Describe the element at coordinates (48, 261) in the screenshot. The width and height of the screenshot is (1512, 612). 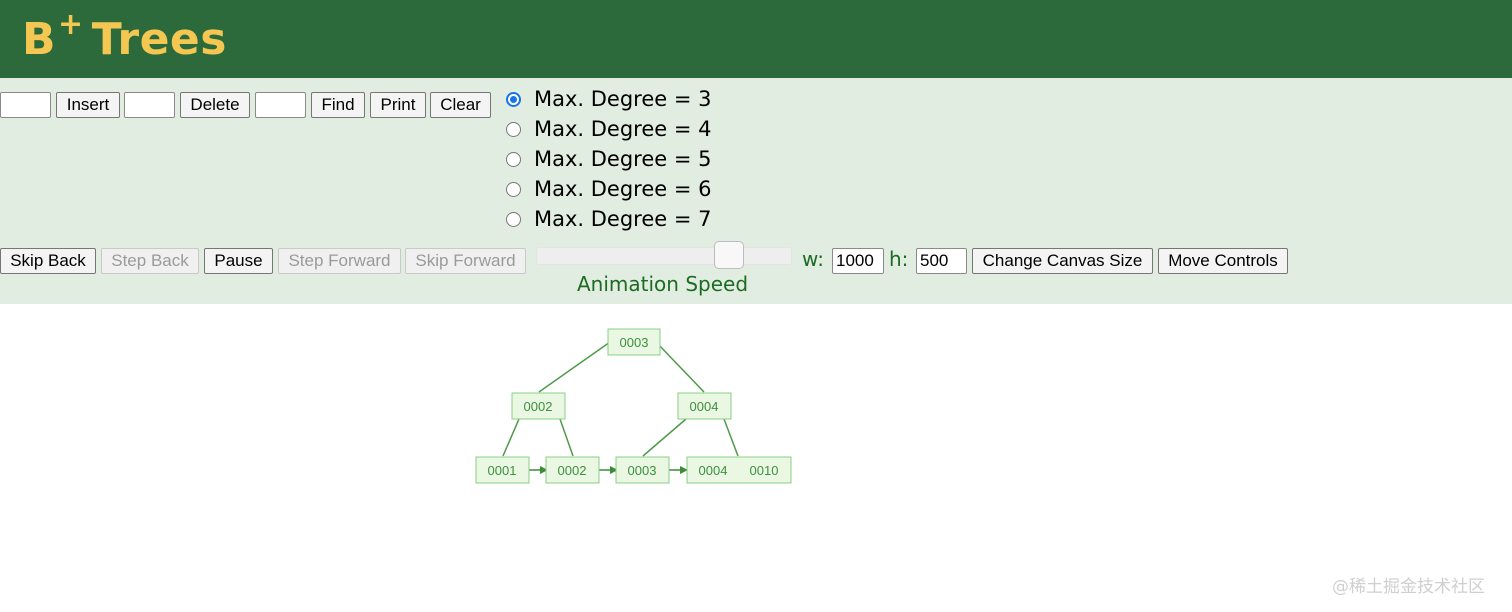
I see `skip-back-button: Skip Back` at that location.